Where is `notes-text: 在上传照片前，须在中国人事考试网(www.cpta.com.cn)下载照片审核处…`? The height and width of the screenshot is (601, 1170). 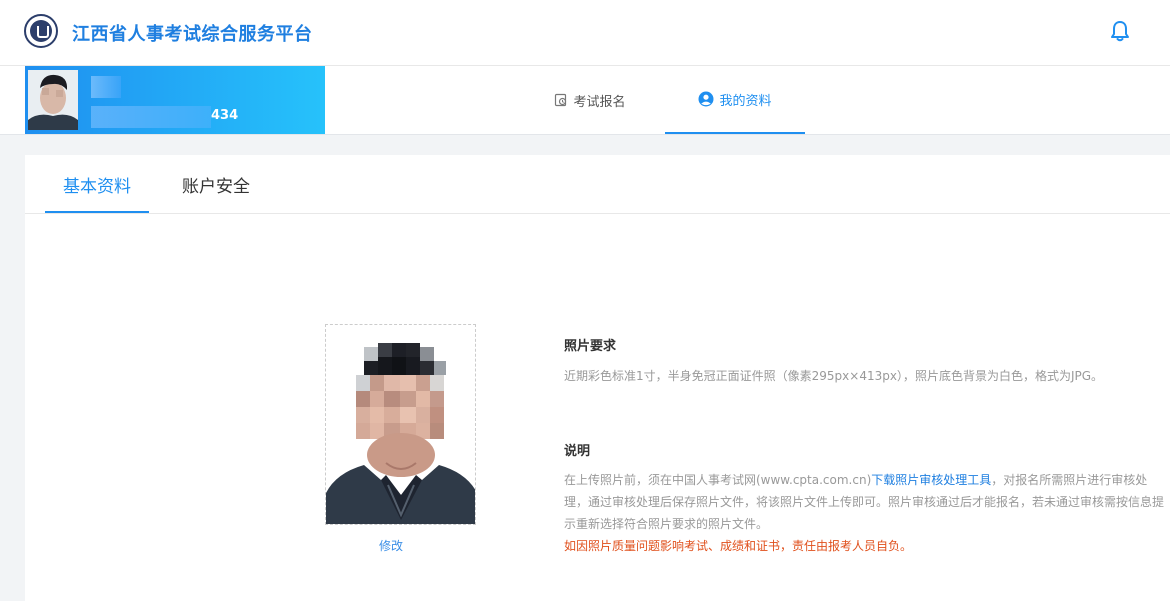
notes-text: 在上传照片前，须在中国人事考试网(www.cpta.com.cn)下载照片审核处… is located at coordinates (864, 513).